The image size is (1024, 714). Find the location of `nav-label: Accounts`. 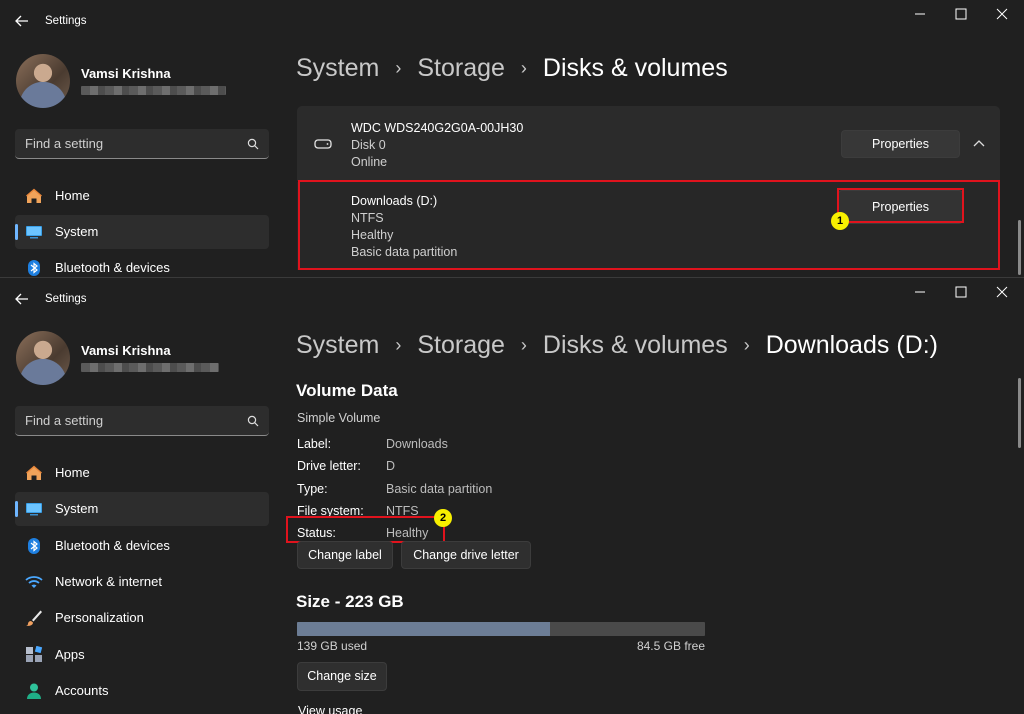

nav-label: Accounts is located at coordinates (82, 690).